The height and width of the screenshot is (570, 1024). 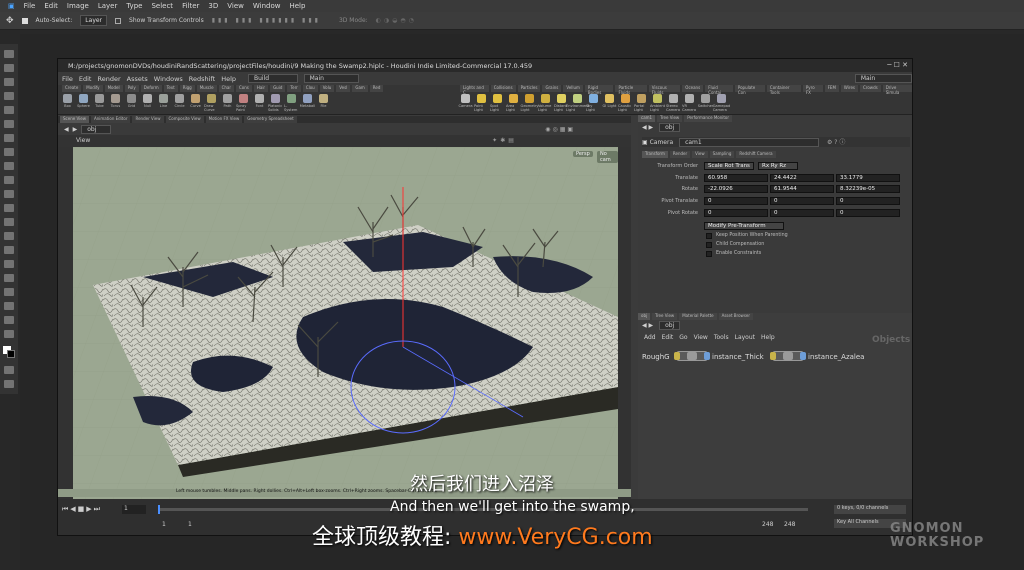 I want to click on tab-transform: Transform, so click(x=655, y=154).